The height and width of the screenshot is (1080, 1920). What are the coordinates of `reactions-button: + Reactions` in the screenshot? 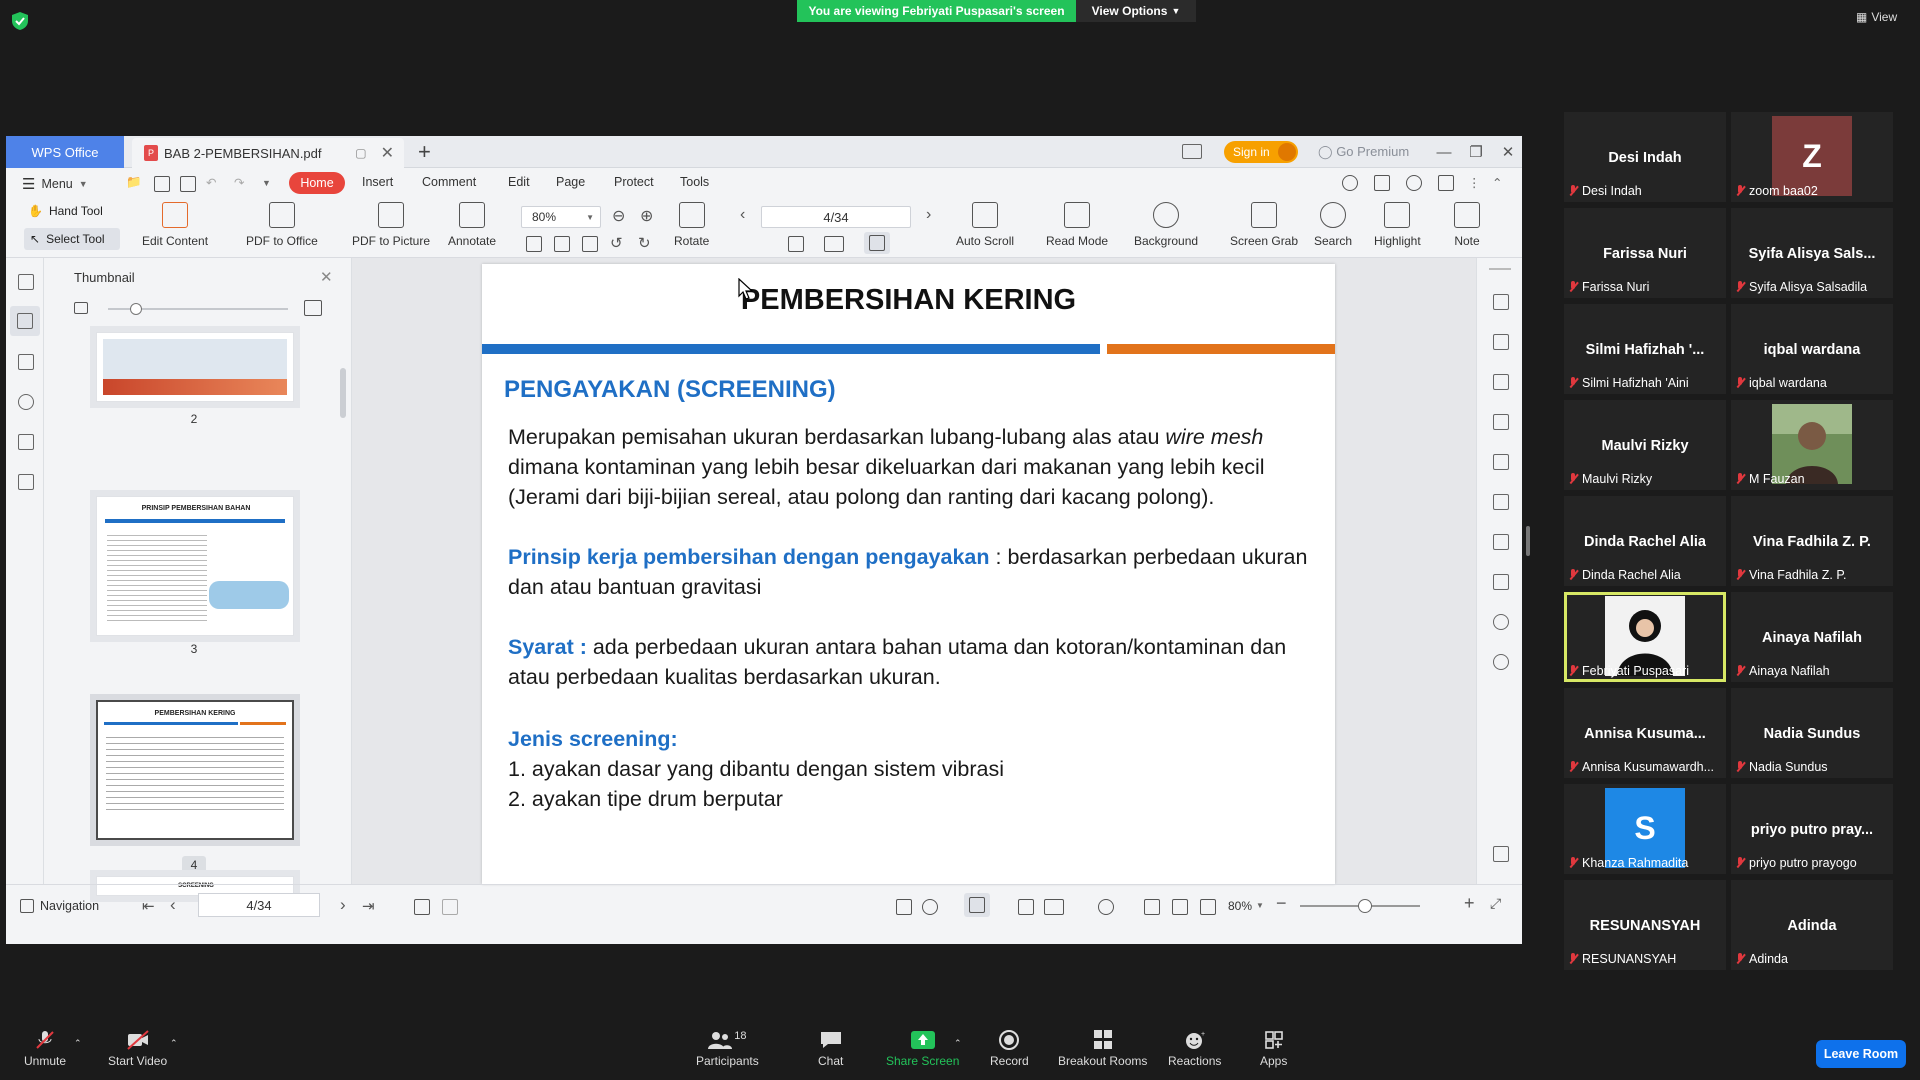 It's located at (1194, 1049).